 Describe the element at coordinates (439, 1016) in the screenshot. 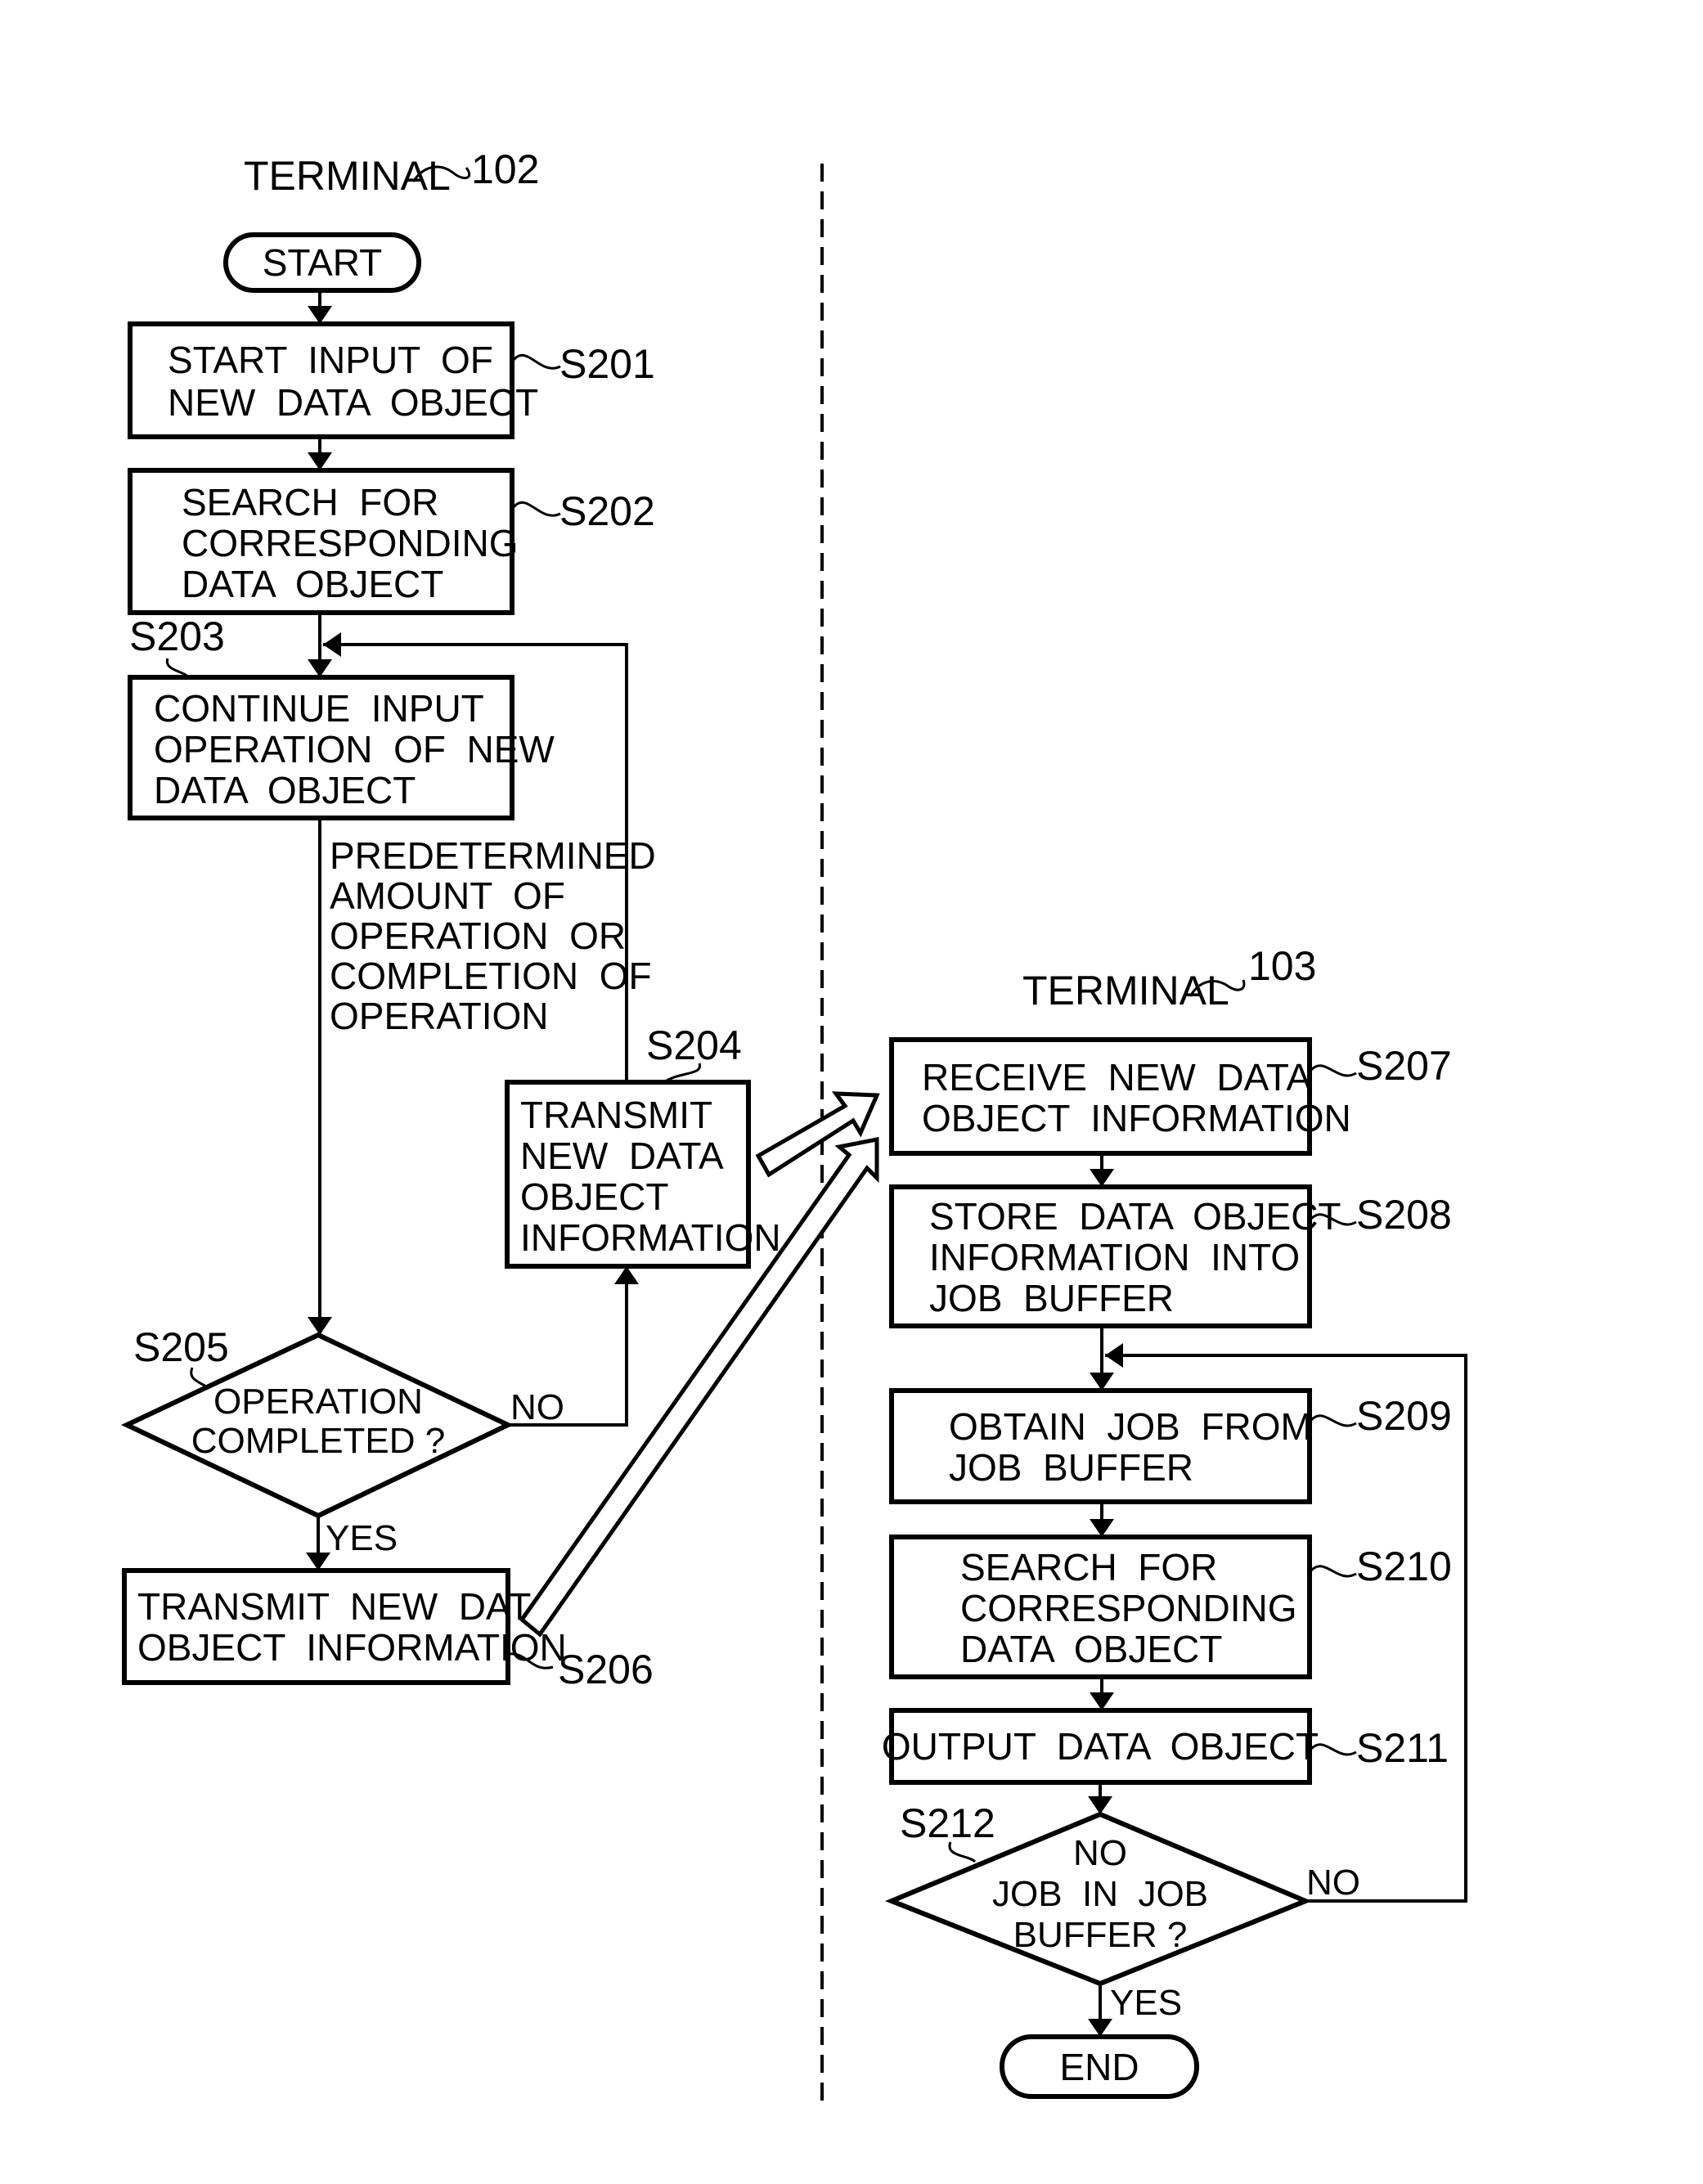

I see `note-line-5: OPERATION` at that location.